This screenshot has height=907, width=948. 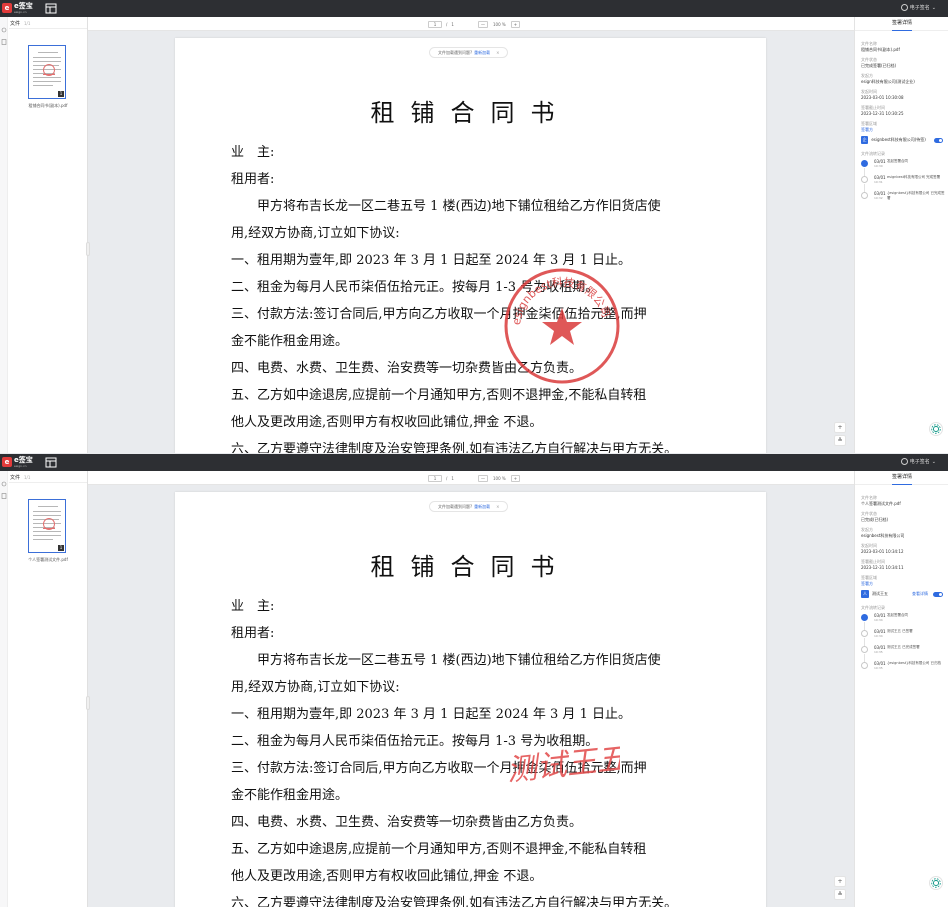 What do you see at coordinates (253, 633) in the screenshot?
I see `document-line: 租用者:` at bounding box center [253, 633].